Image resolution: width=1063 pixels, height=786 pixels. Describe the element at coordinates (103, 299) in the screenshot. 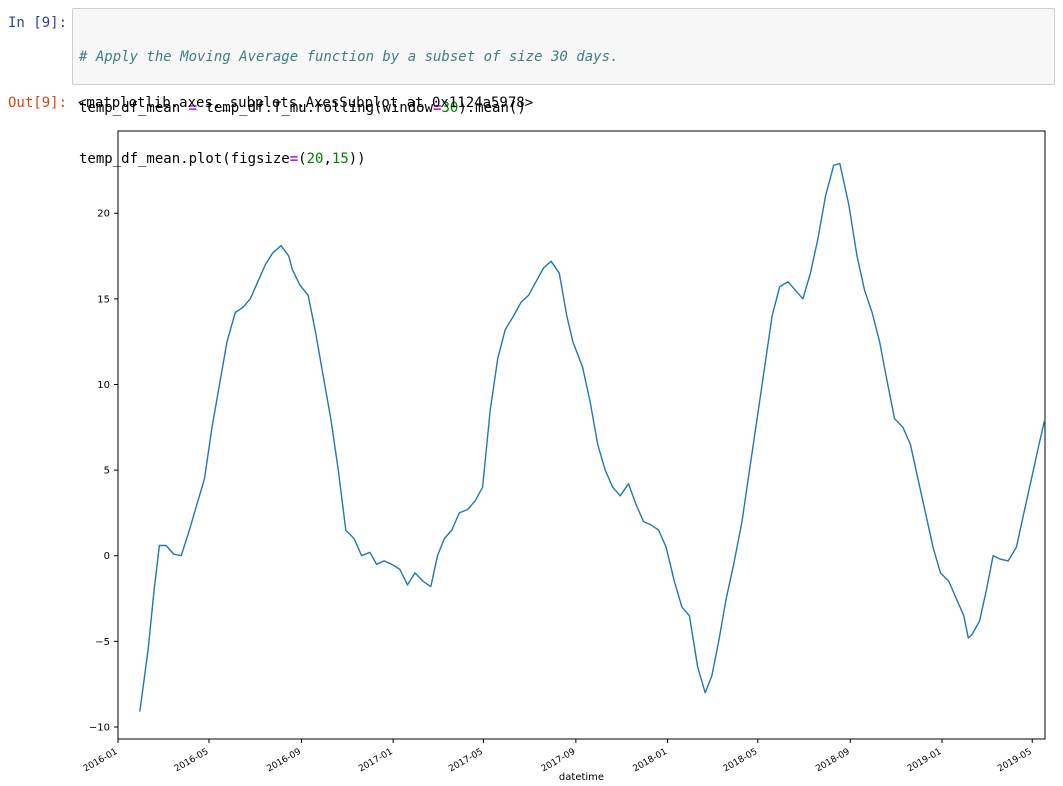

I see `y-tick-label: 15` at that location.